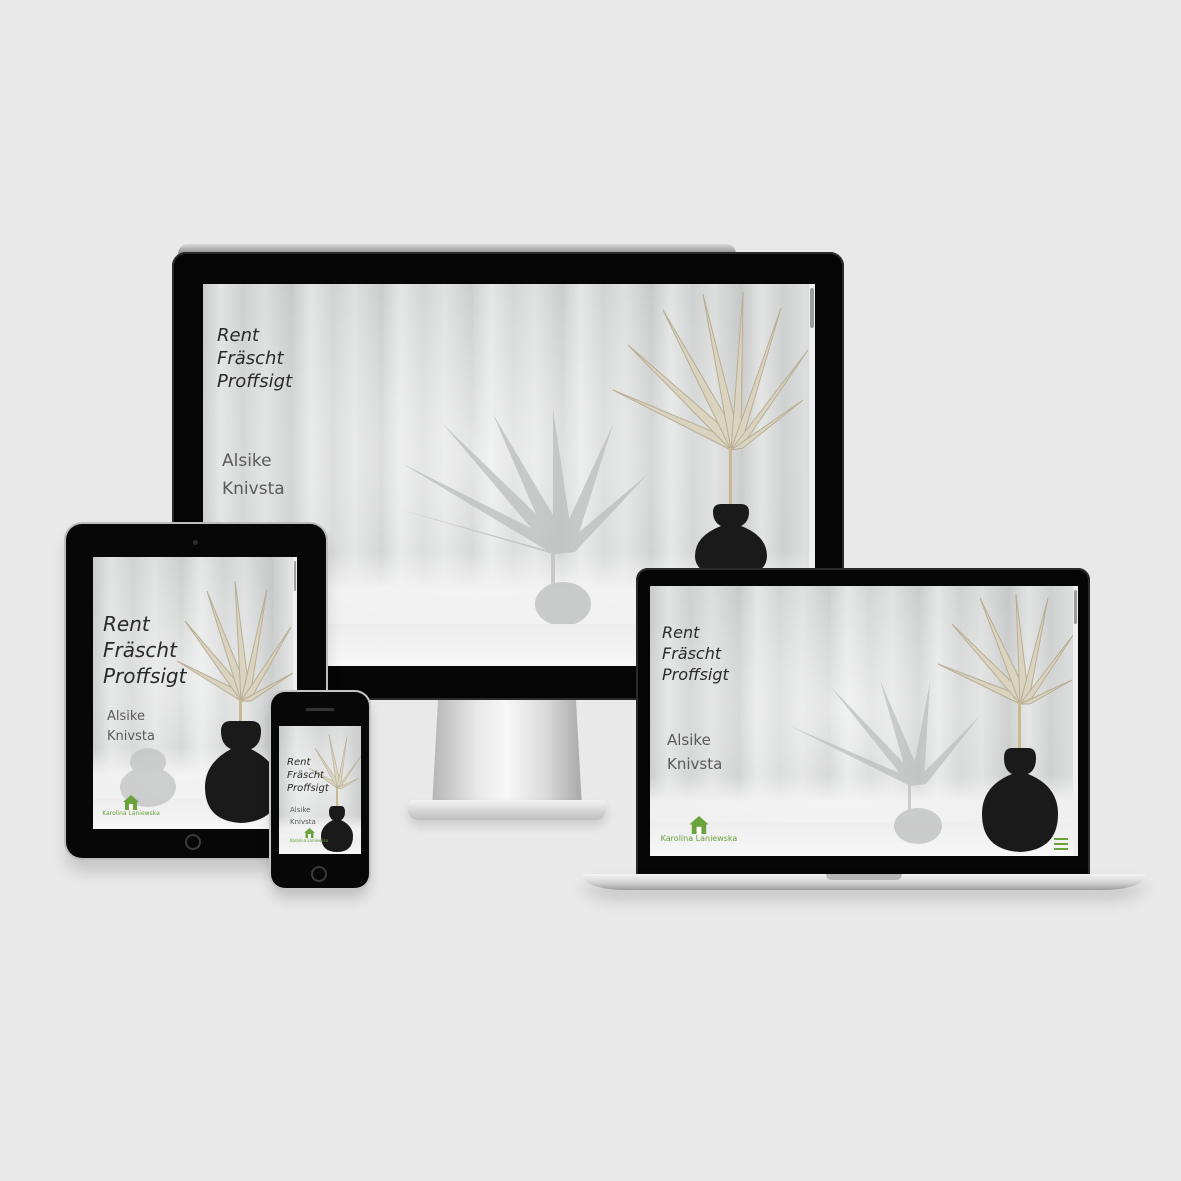 The width and height of the screenshot is (1181, 1181). I want to click on phone-home-button, so click(319, 874).